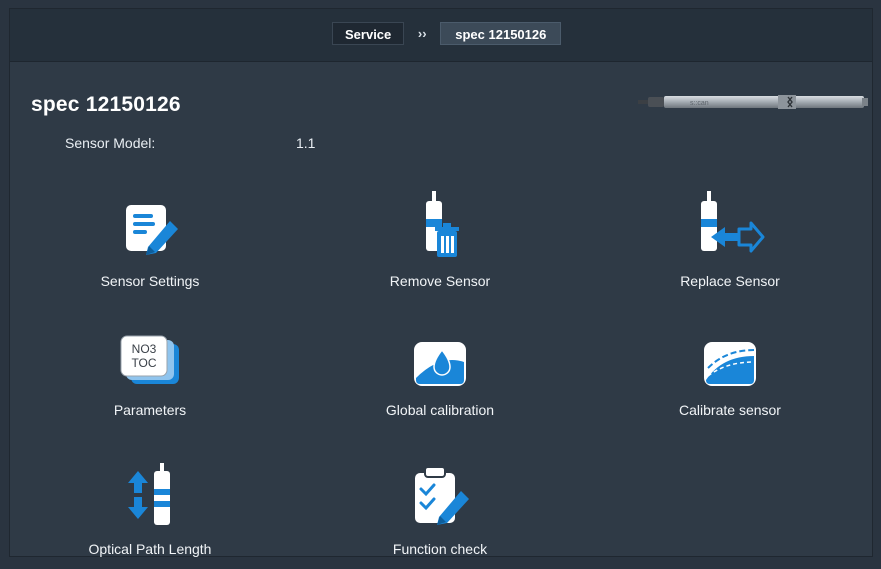 The height and width of the screenshot is (569, 881). I want to click on remove-sensor-tile: Remove Sensor, so click(440, 244).